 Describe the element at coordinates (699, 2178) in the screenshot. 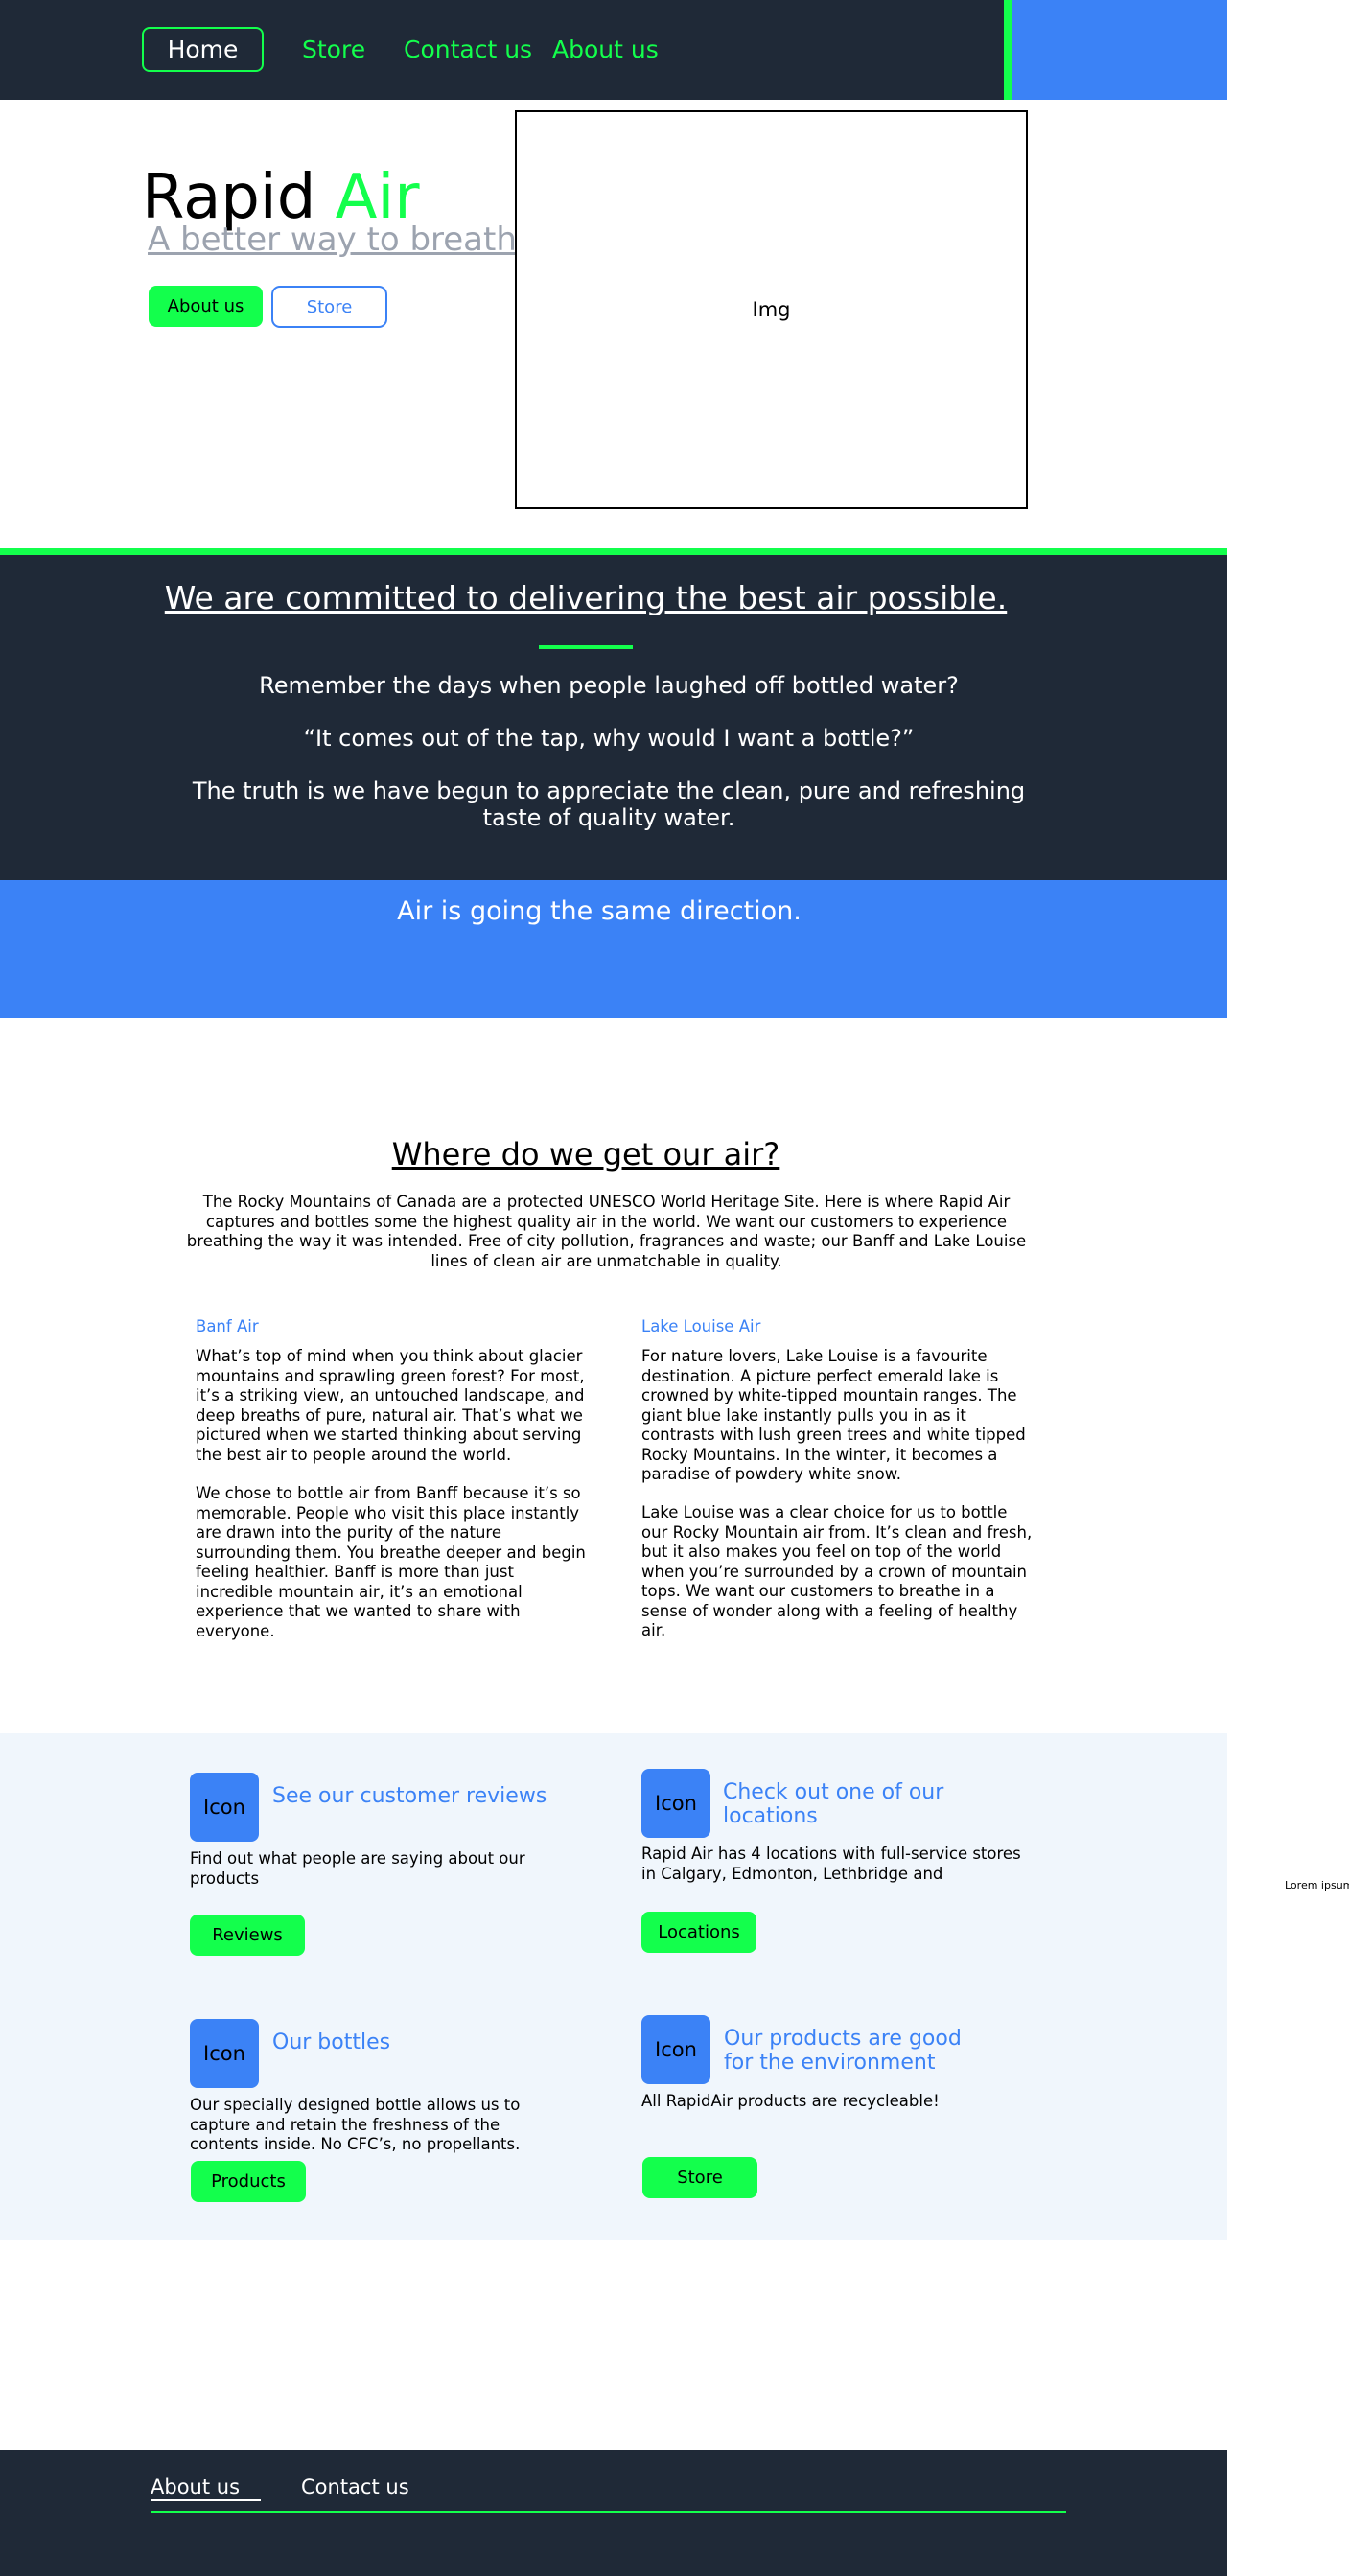

I see `store-button: Store` at that location.